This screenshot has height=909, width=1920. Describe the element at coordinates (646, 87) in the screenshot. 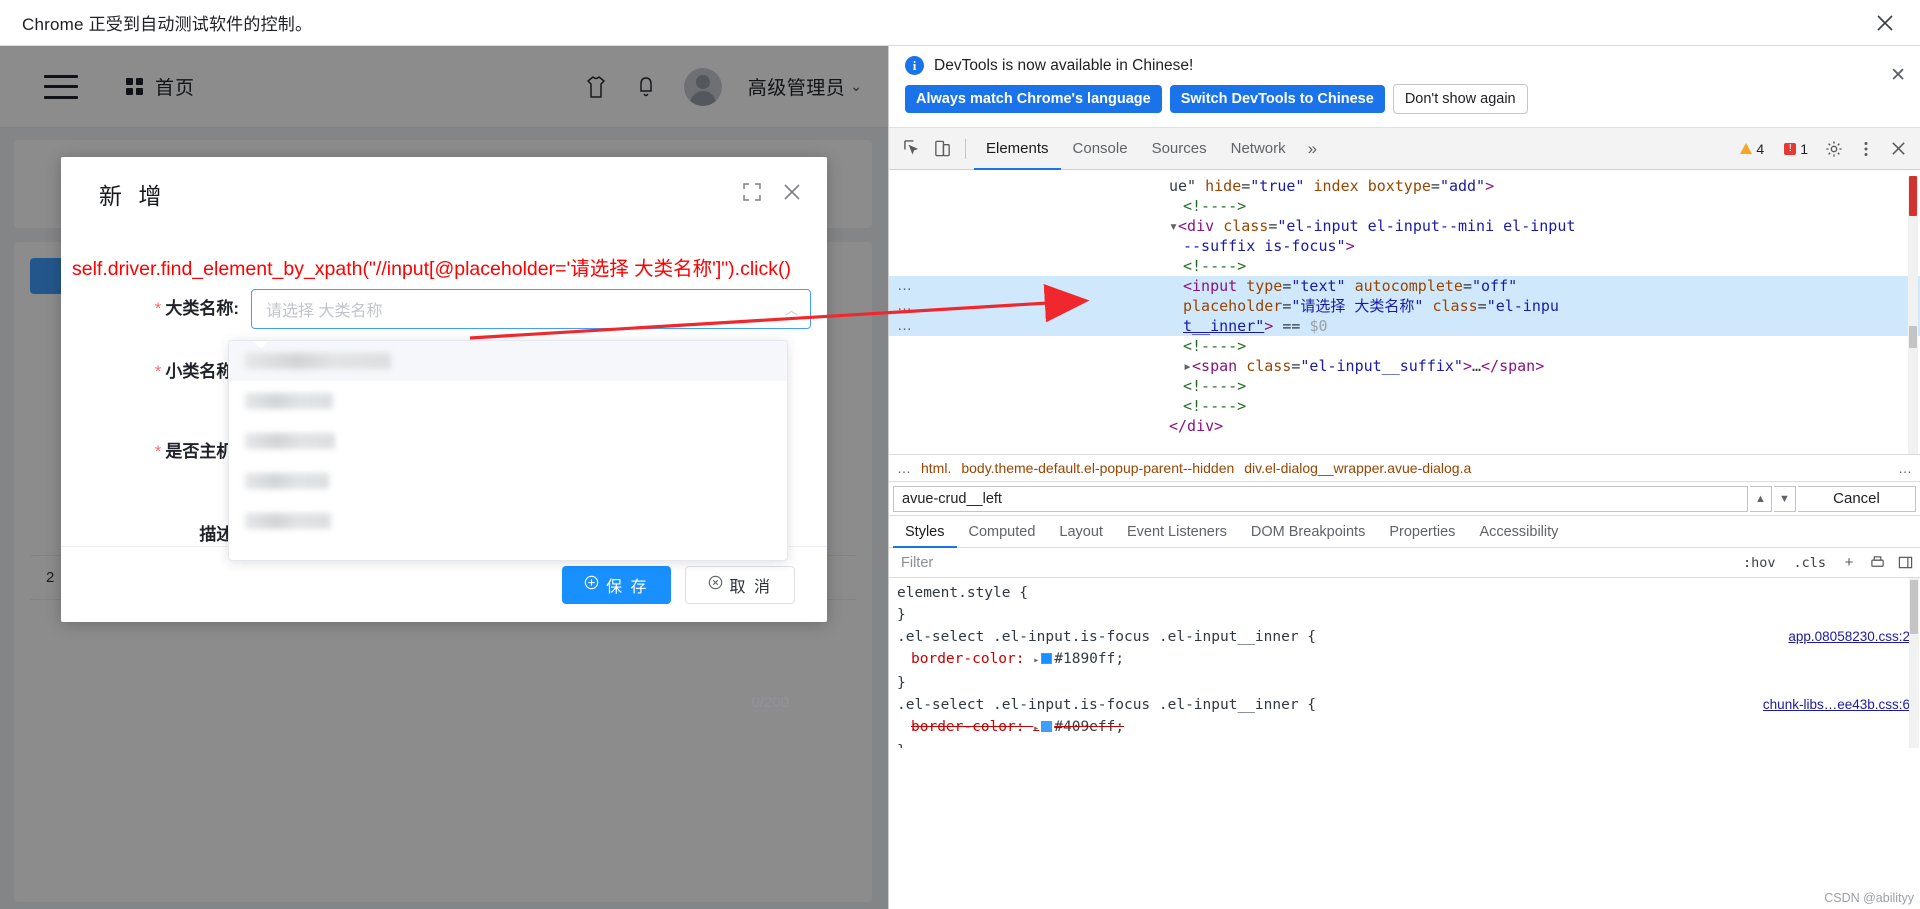

I see `notification-bell-icon` at that location.